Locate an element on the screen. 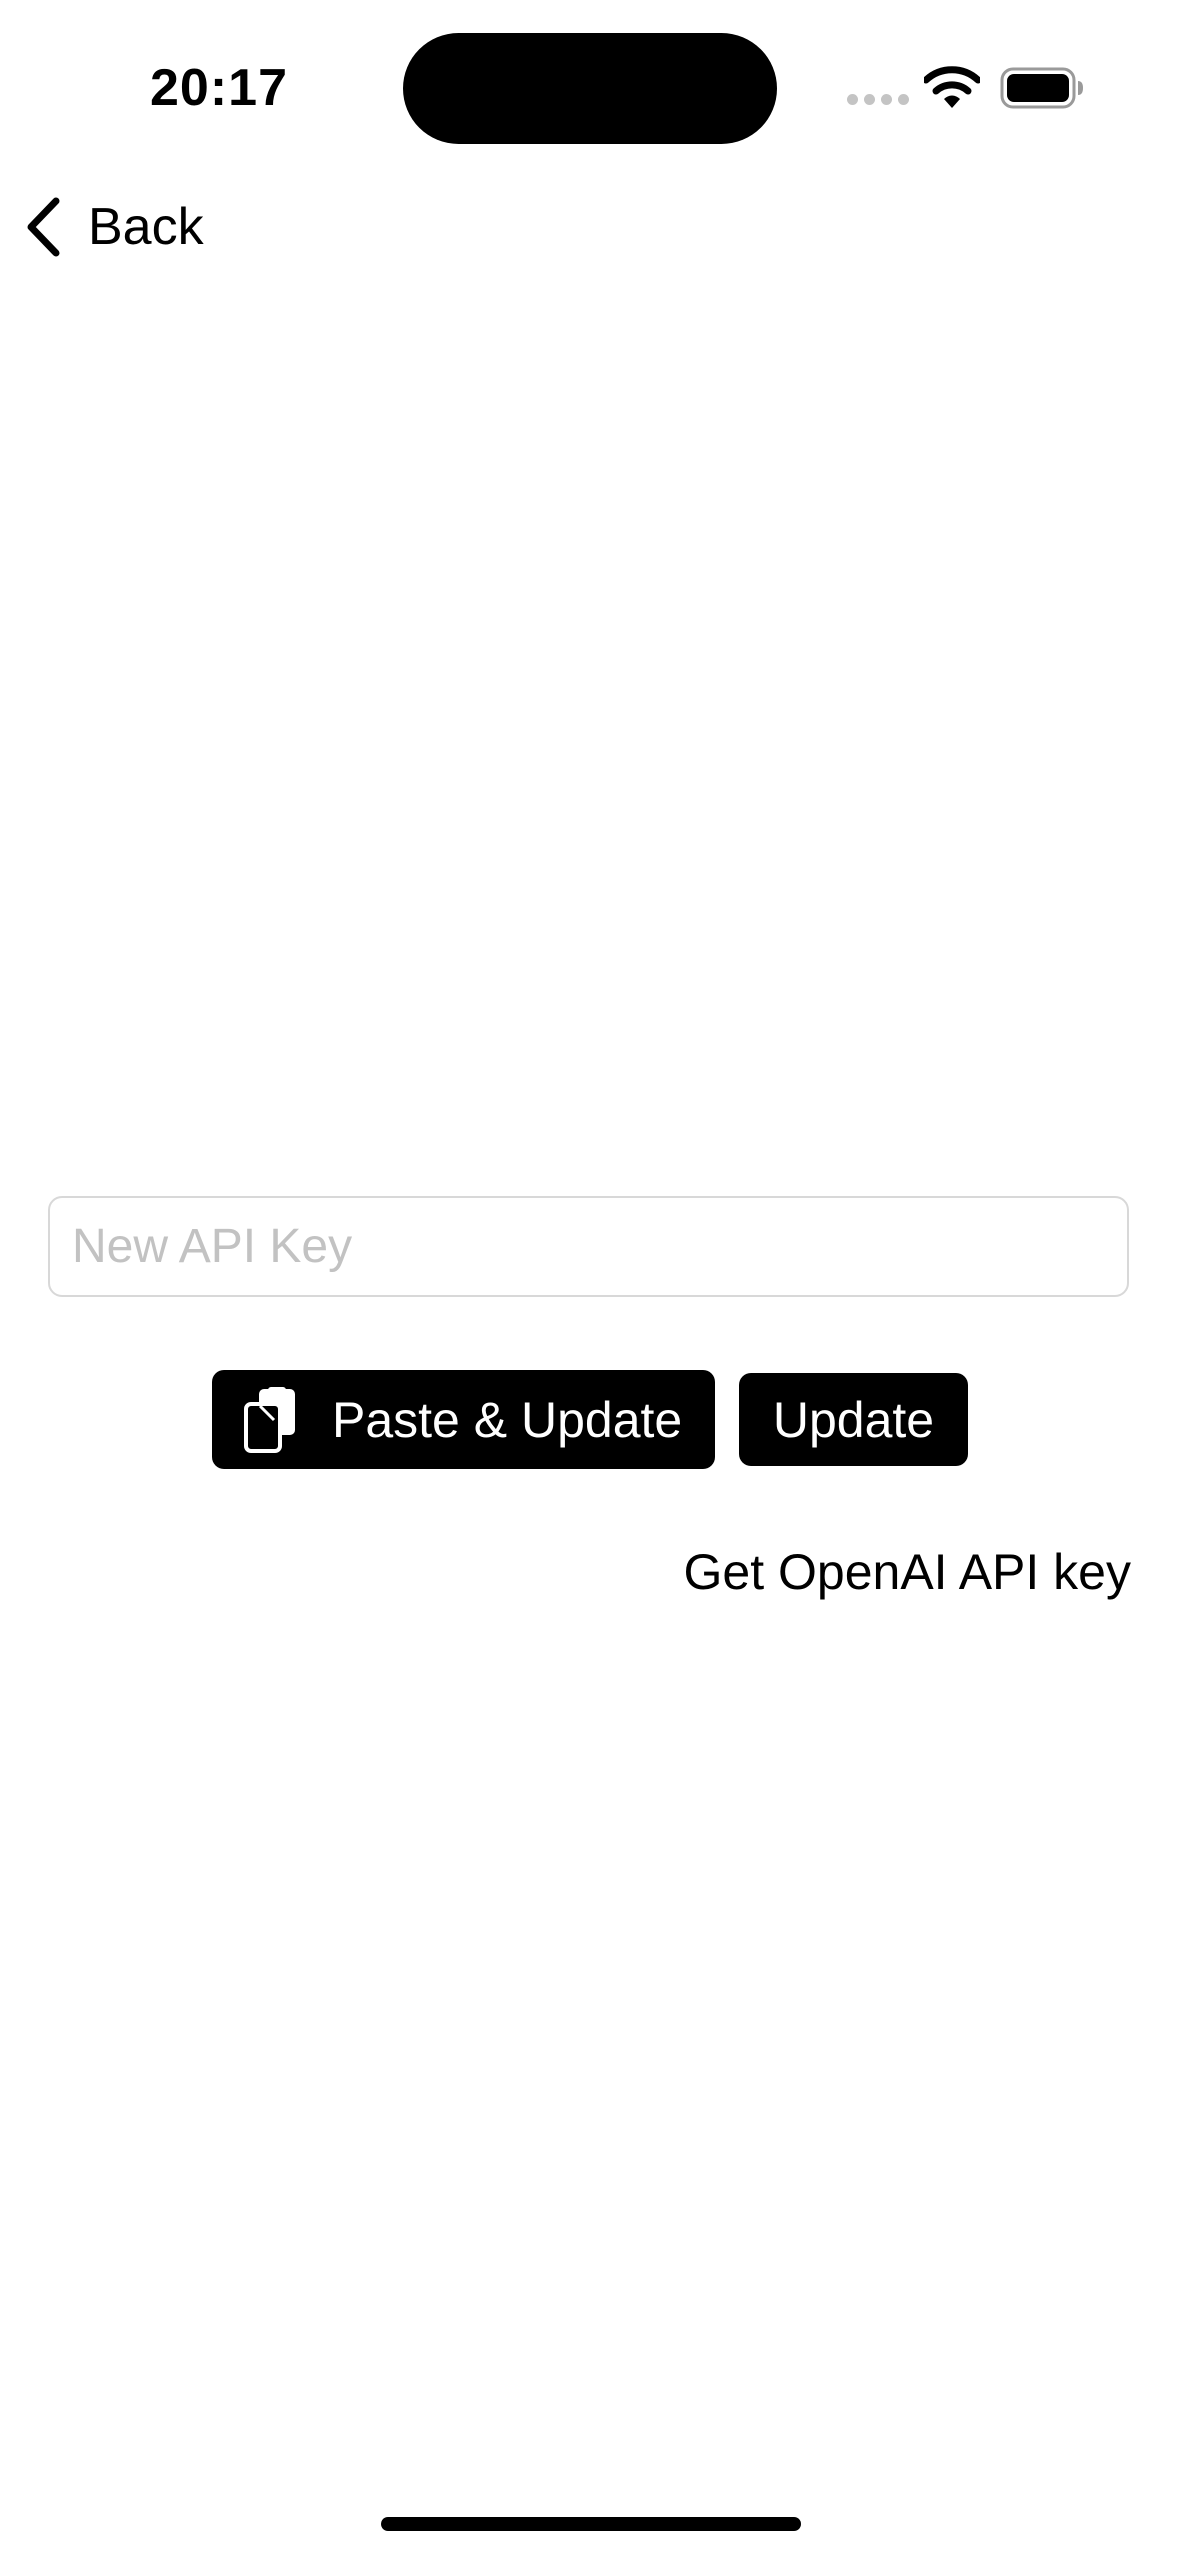 Image resolution: width=1179 pixels, height=2556 pixels. back-label: Back is located at coordinates (146, 227).